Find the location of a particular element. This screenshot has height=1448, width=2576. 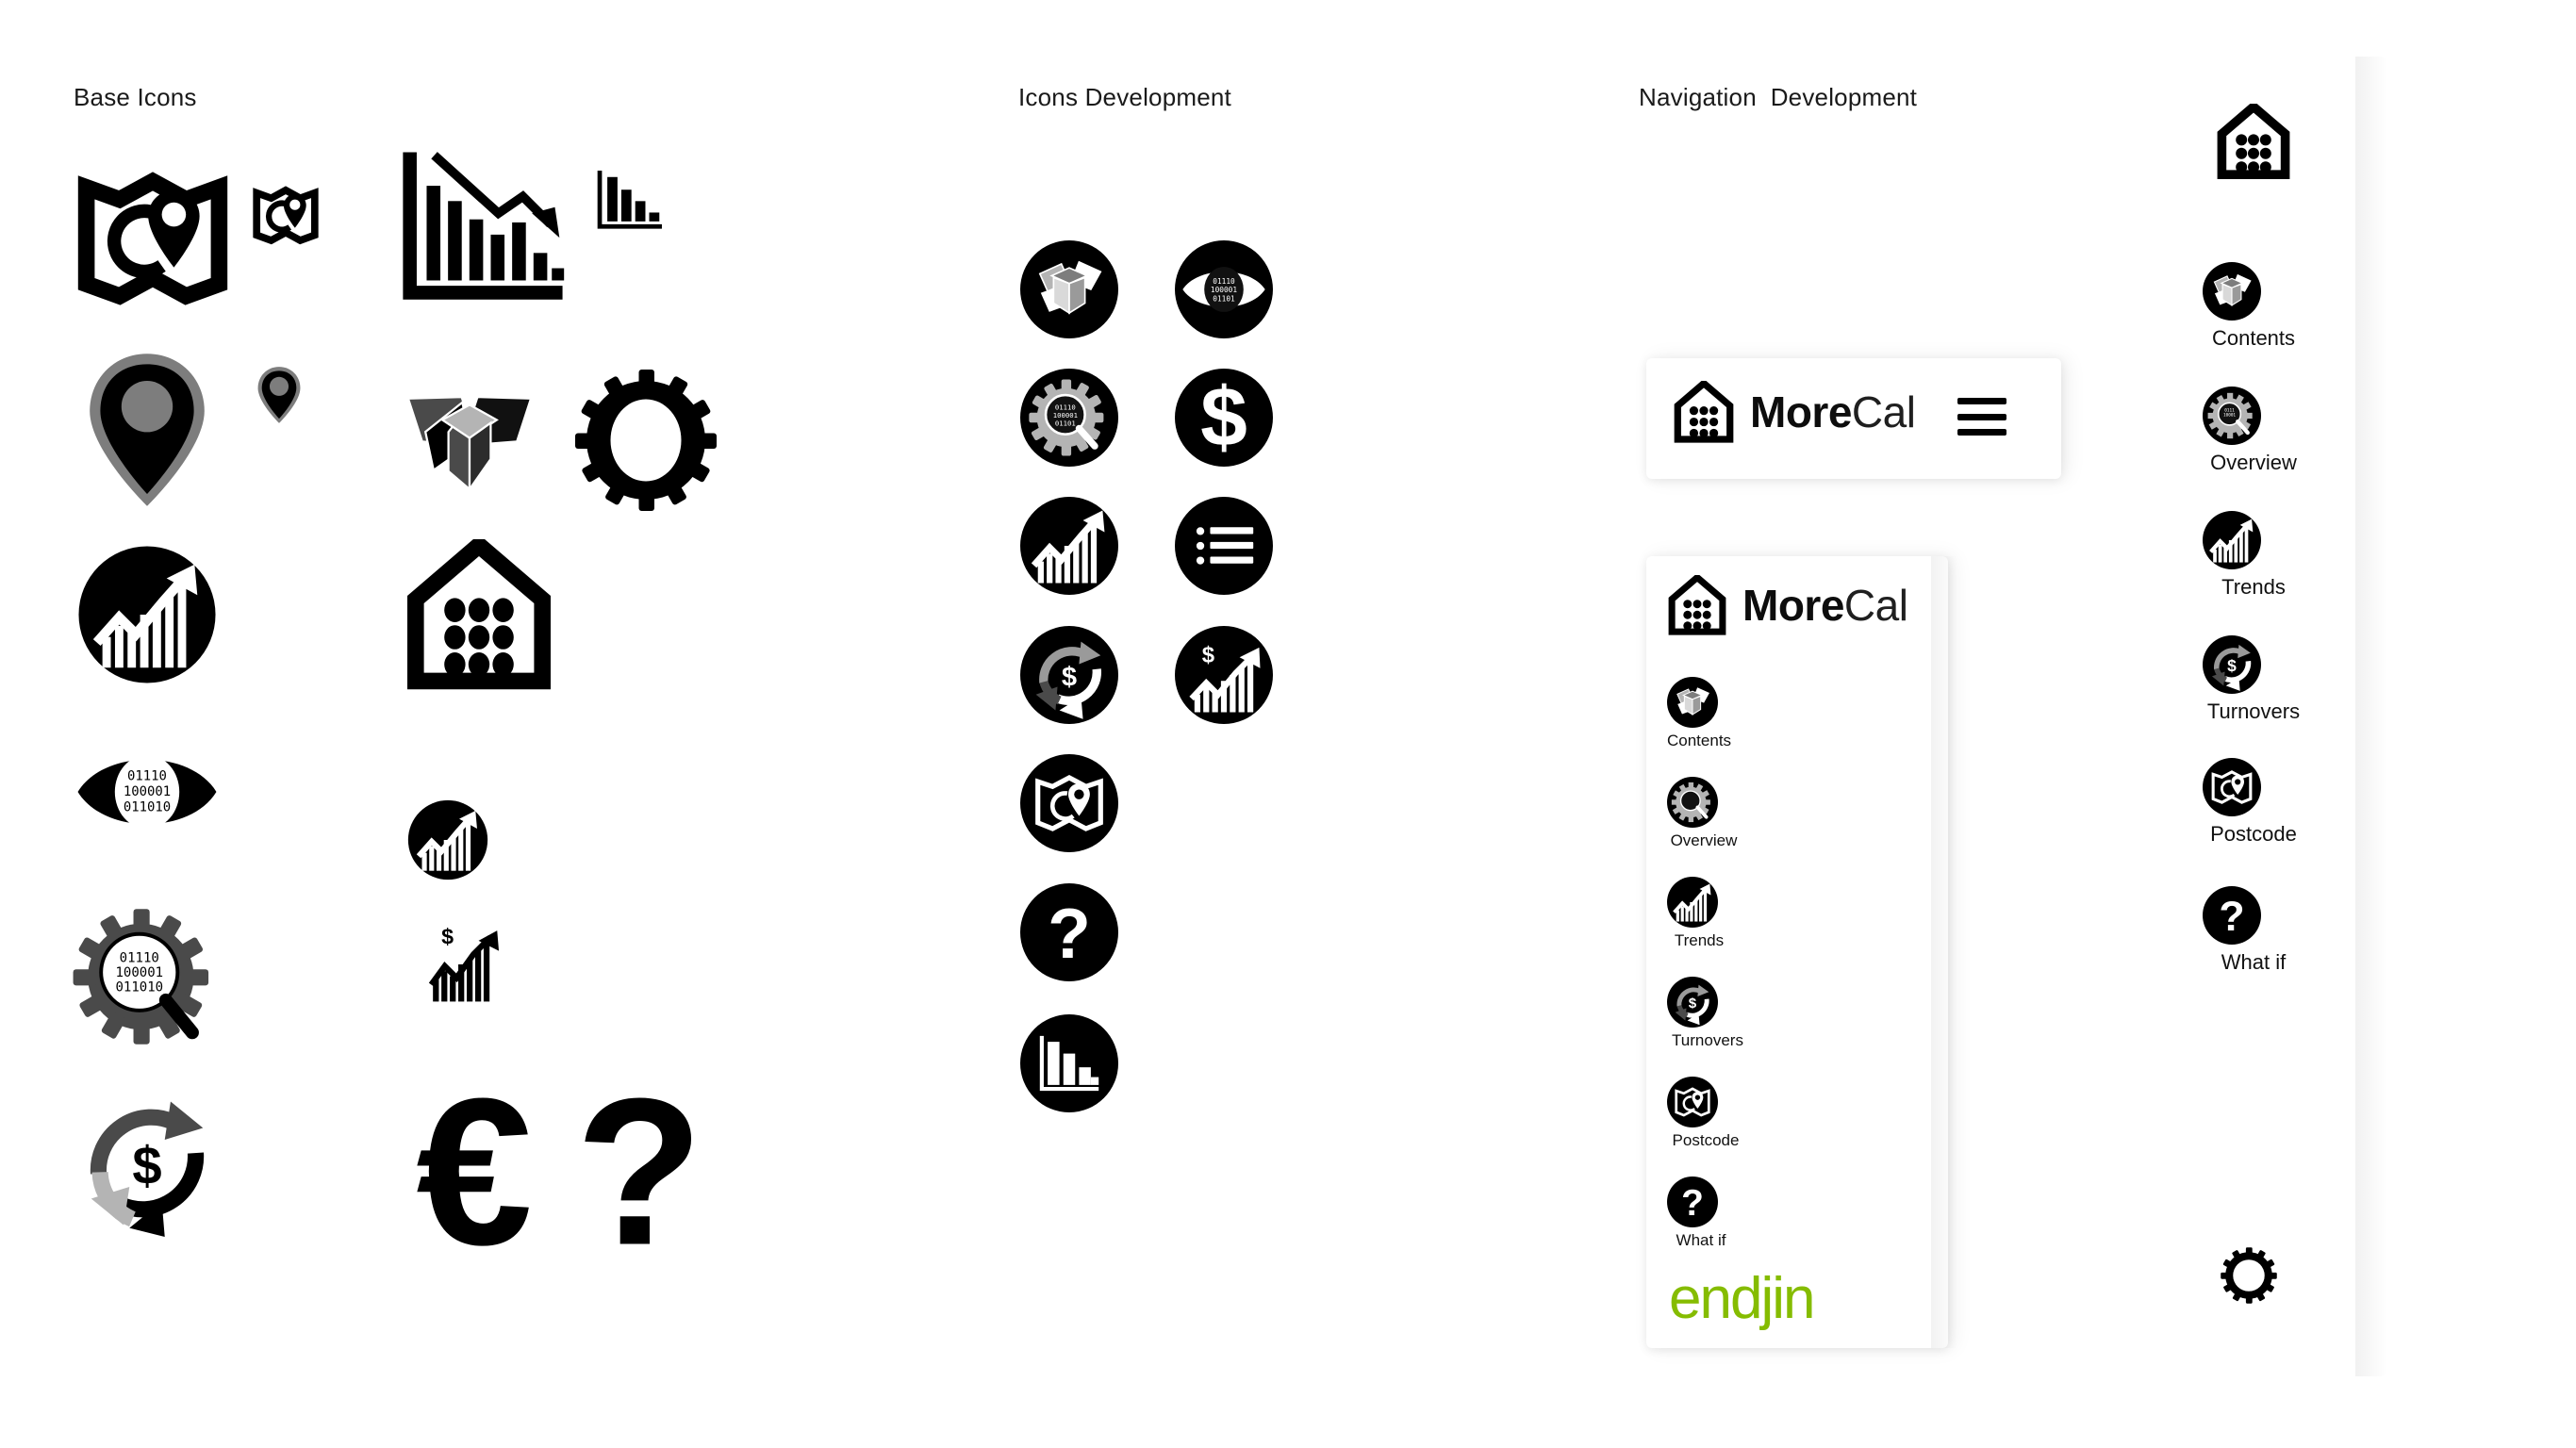

open-box-icon is located at coordinates (469, 429).